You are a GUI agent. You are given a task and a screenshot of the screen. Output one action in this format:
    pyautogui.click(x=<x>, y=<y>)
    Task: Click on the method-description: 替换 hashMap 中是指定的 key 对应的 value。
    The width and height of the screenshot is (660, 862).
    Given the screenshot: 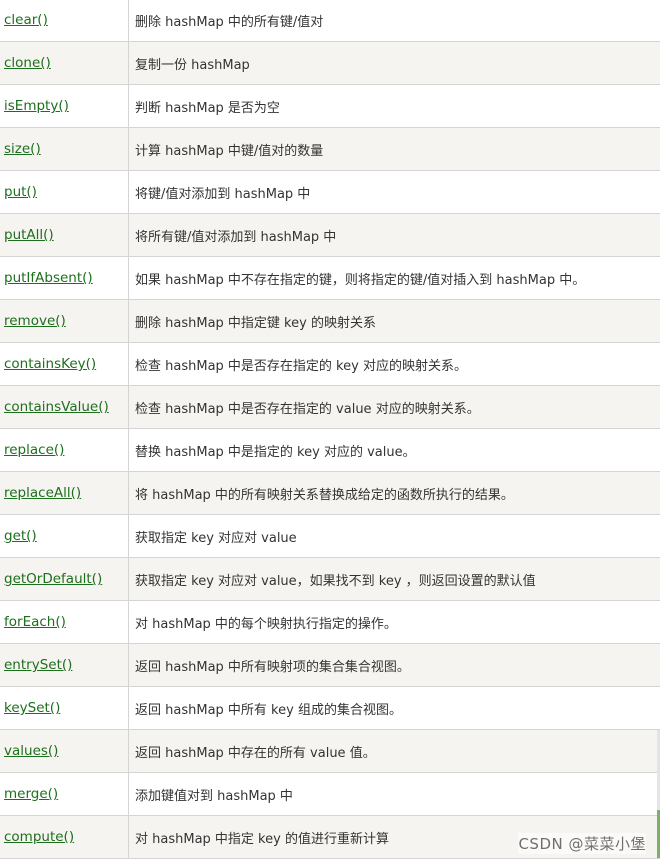 What is the action you would take?
    pyautogui.click(x=394, y=450)
    